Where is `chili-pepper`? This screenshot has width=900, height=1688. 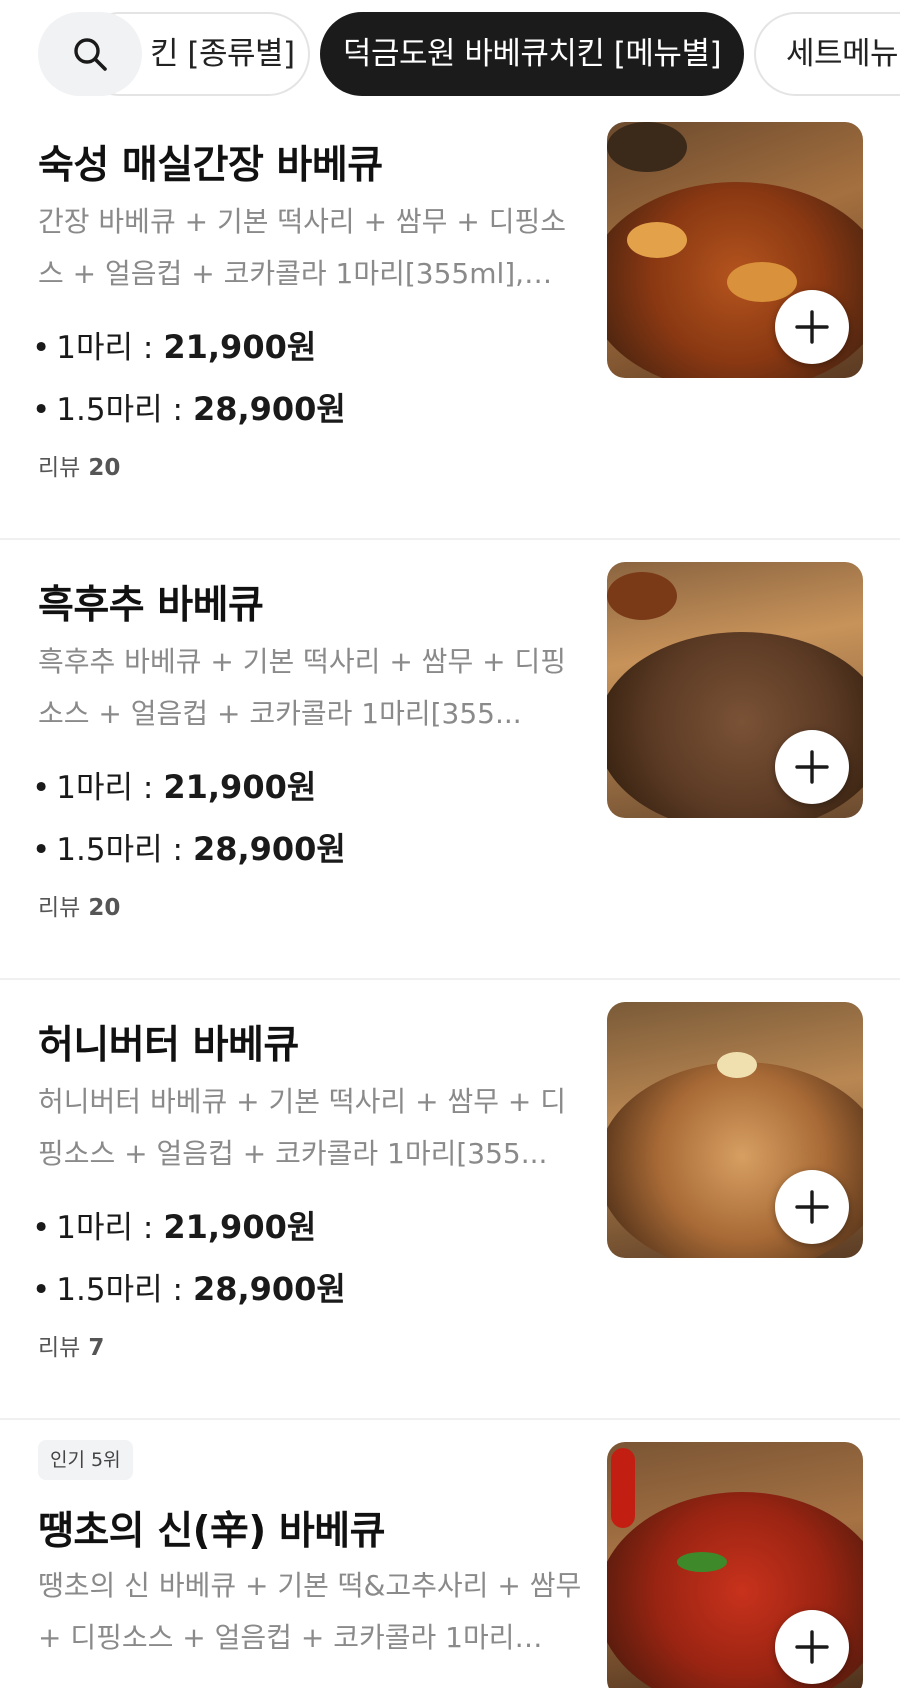
chili-pepper is located at coordinates (623, 1488).